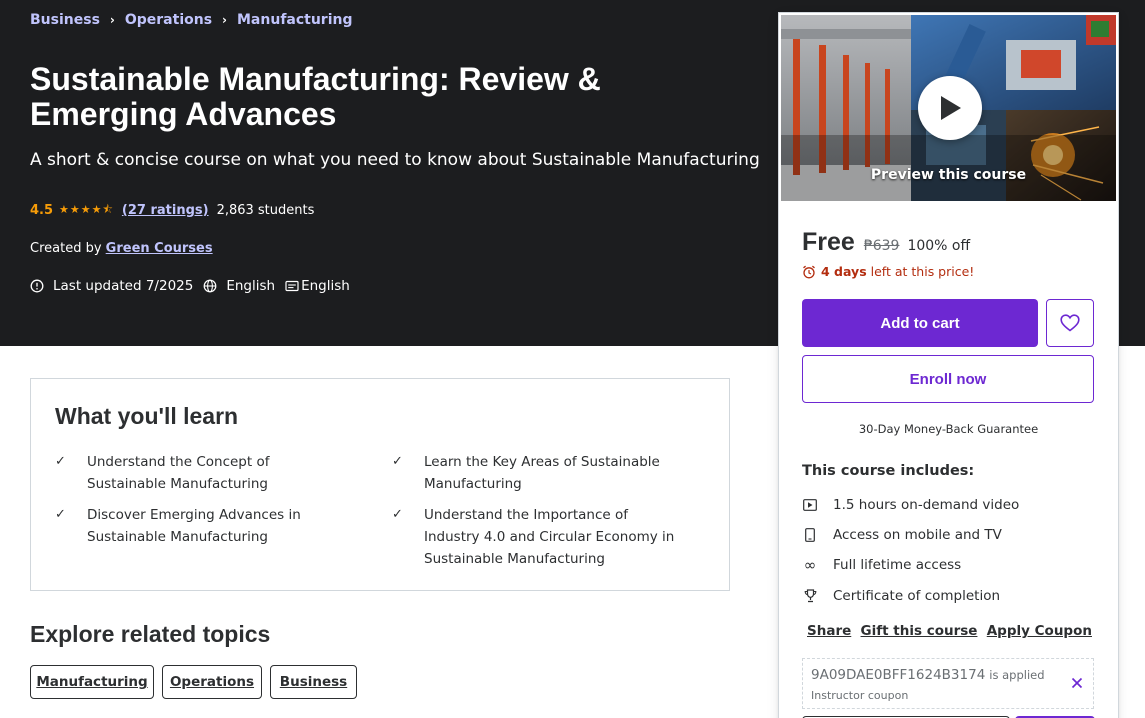 The image size is (1145, 718). What do you see at coordinates (313, 682) in the screenshot?
I see `topic-business: Business` at bounding box center [313, 682].